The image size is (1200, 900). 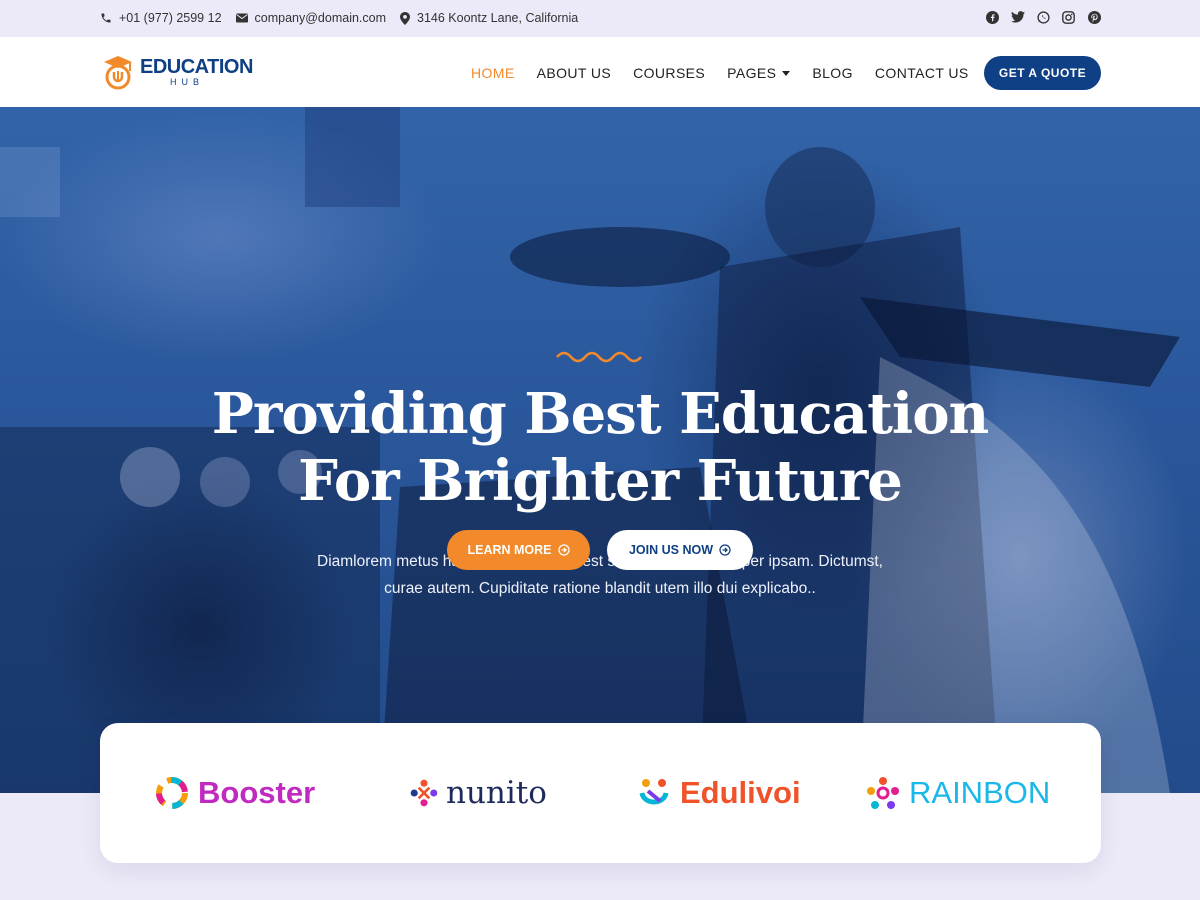 I want to click on nav-home-label: HOME, so click(x=493, y=73).